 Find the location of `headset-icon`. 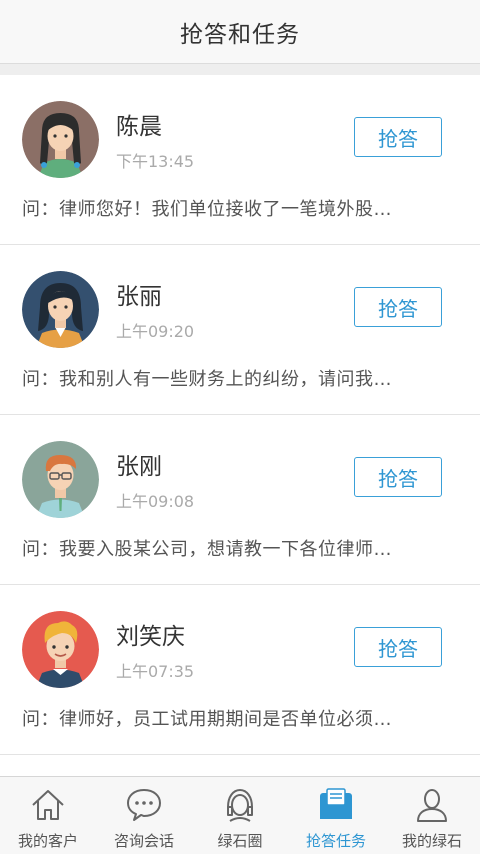

headset-icon is located at coordinates (240, 805).